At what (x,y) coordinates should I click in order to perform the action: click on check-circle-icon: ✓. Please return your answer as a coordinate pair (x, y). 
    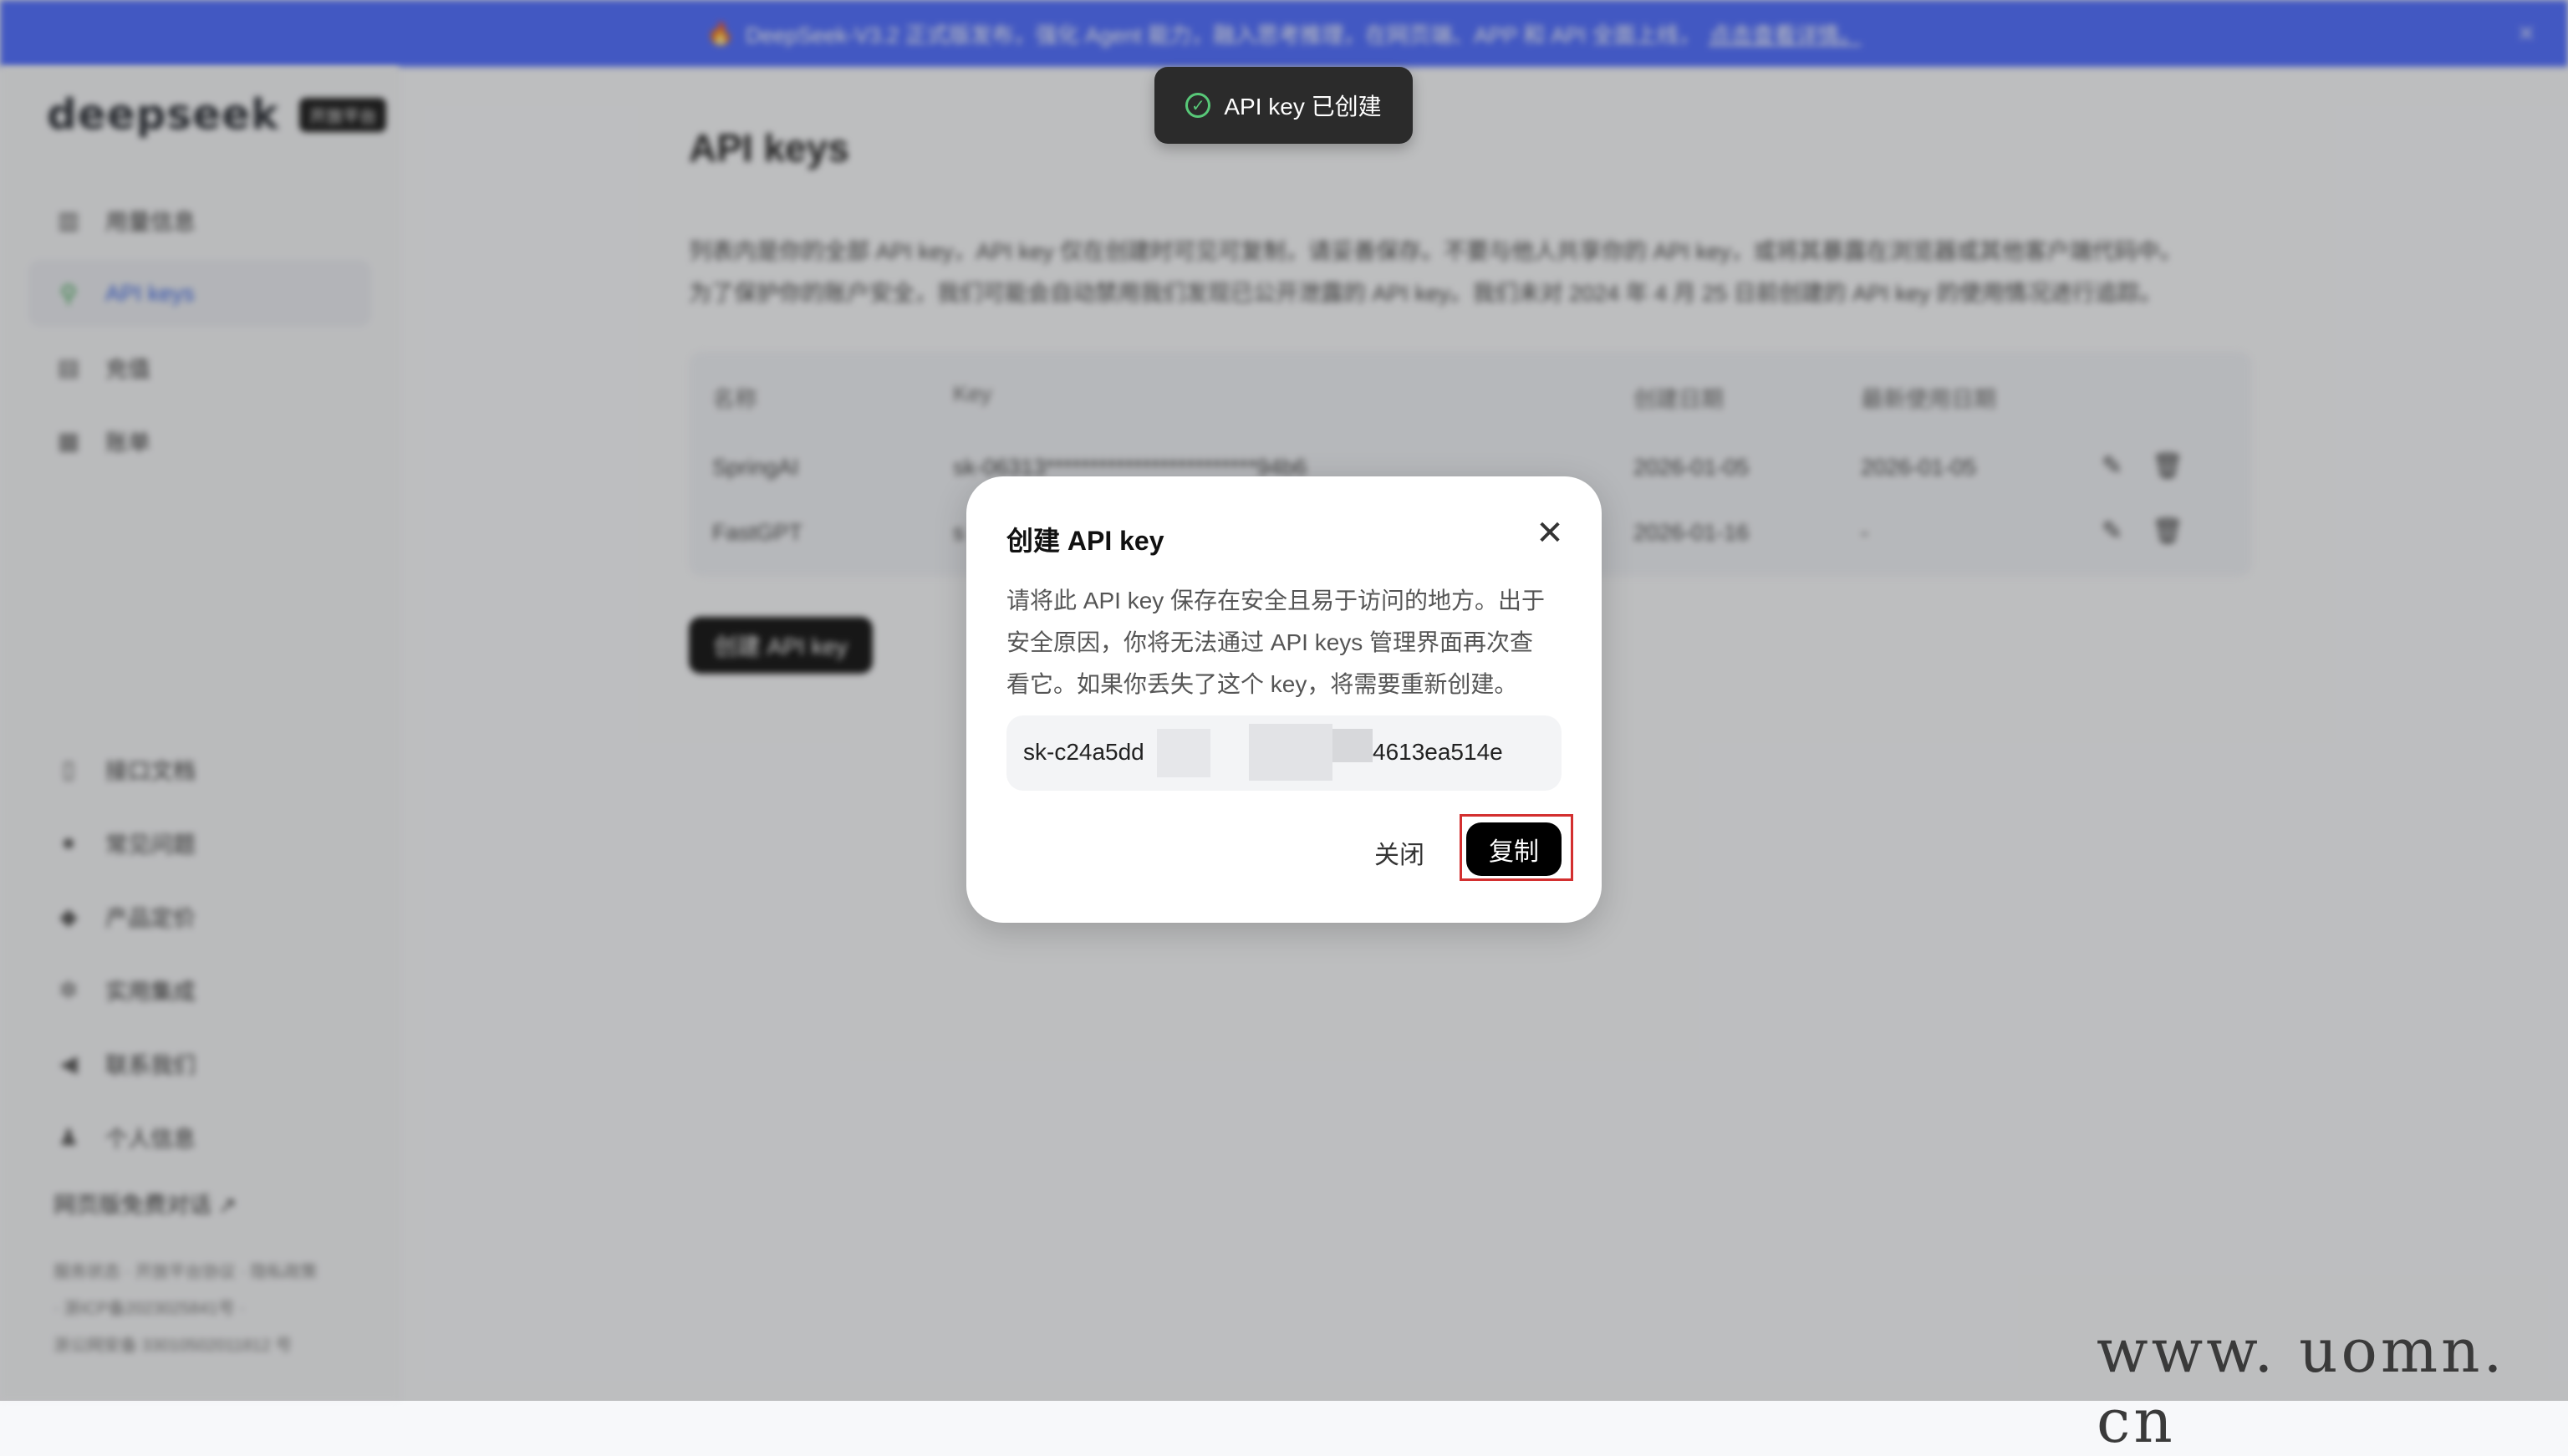
    Looking at the image, I should click on (1198, 105).